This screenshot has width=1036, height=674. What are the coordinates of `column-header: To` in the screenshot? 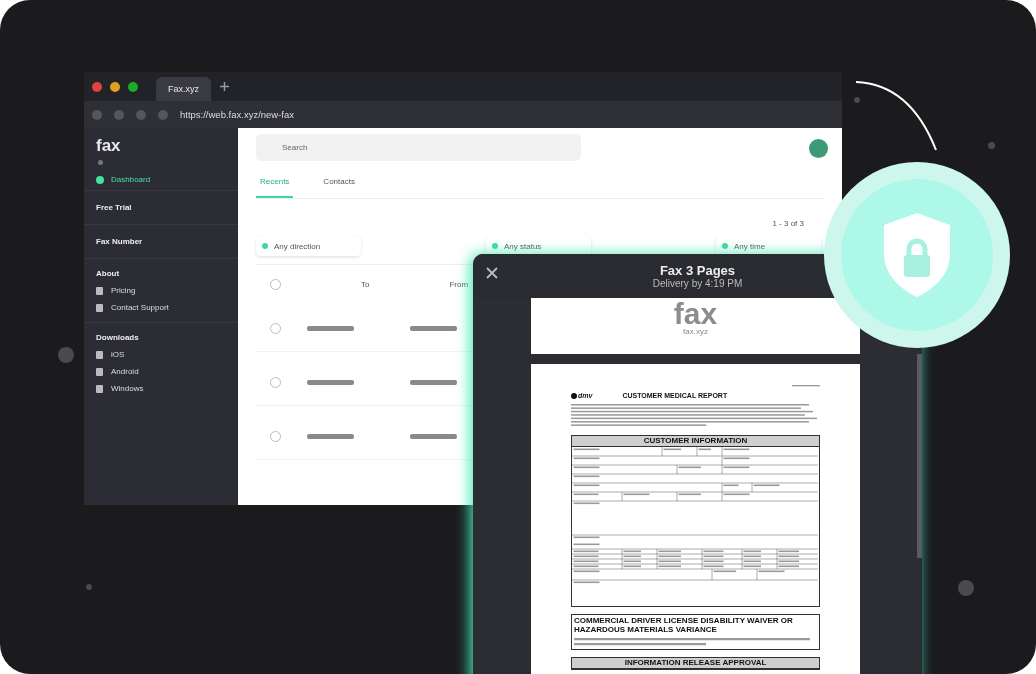 It's located at (365, 284).